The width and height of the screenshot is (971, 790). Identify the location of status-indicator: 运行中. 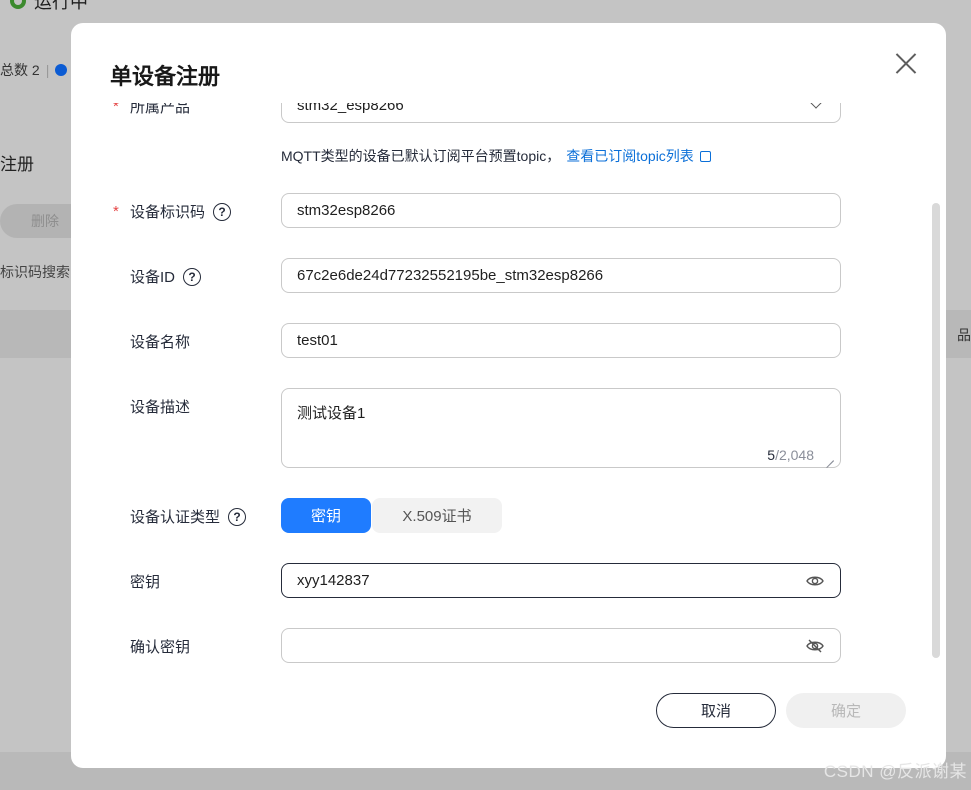
(44, 7).